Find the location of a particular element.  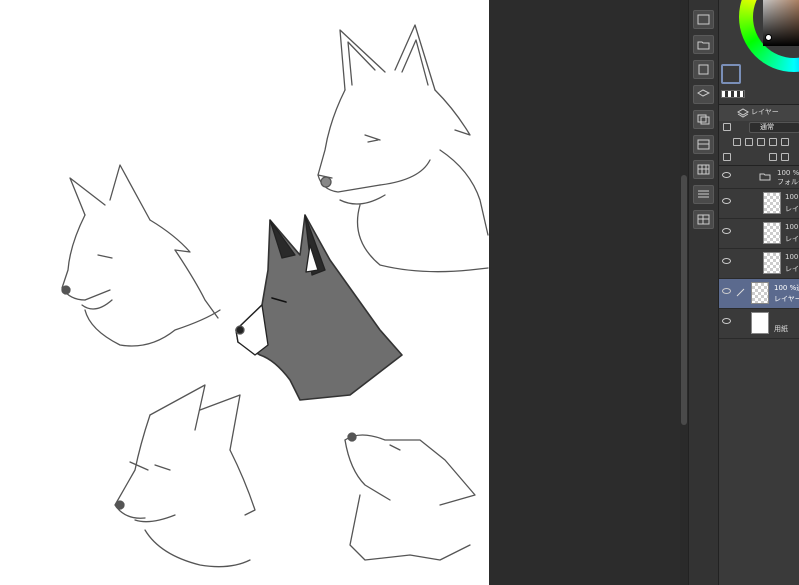

layer-row-paper: 用紙 is located at coordinates (759, 324).